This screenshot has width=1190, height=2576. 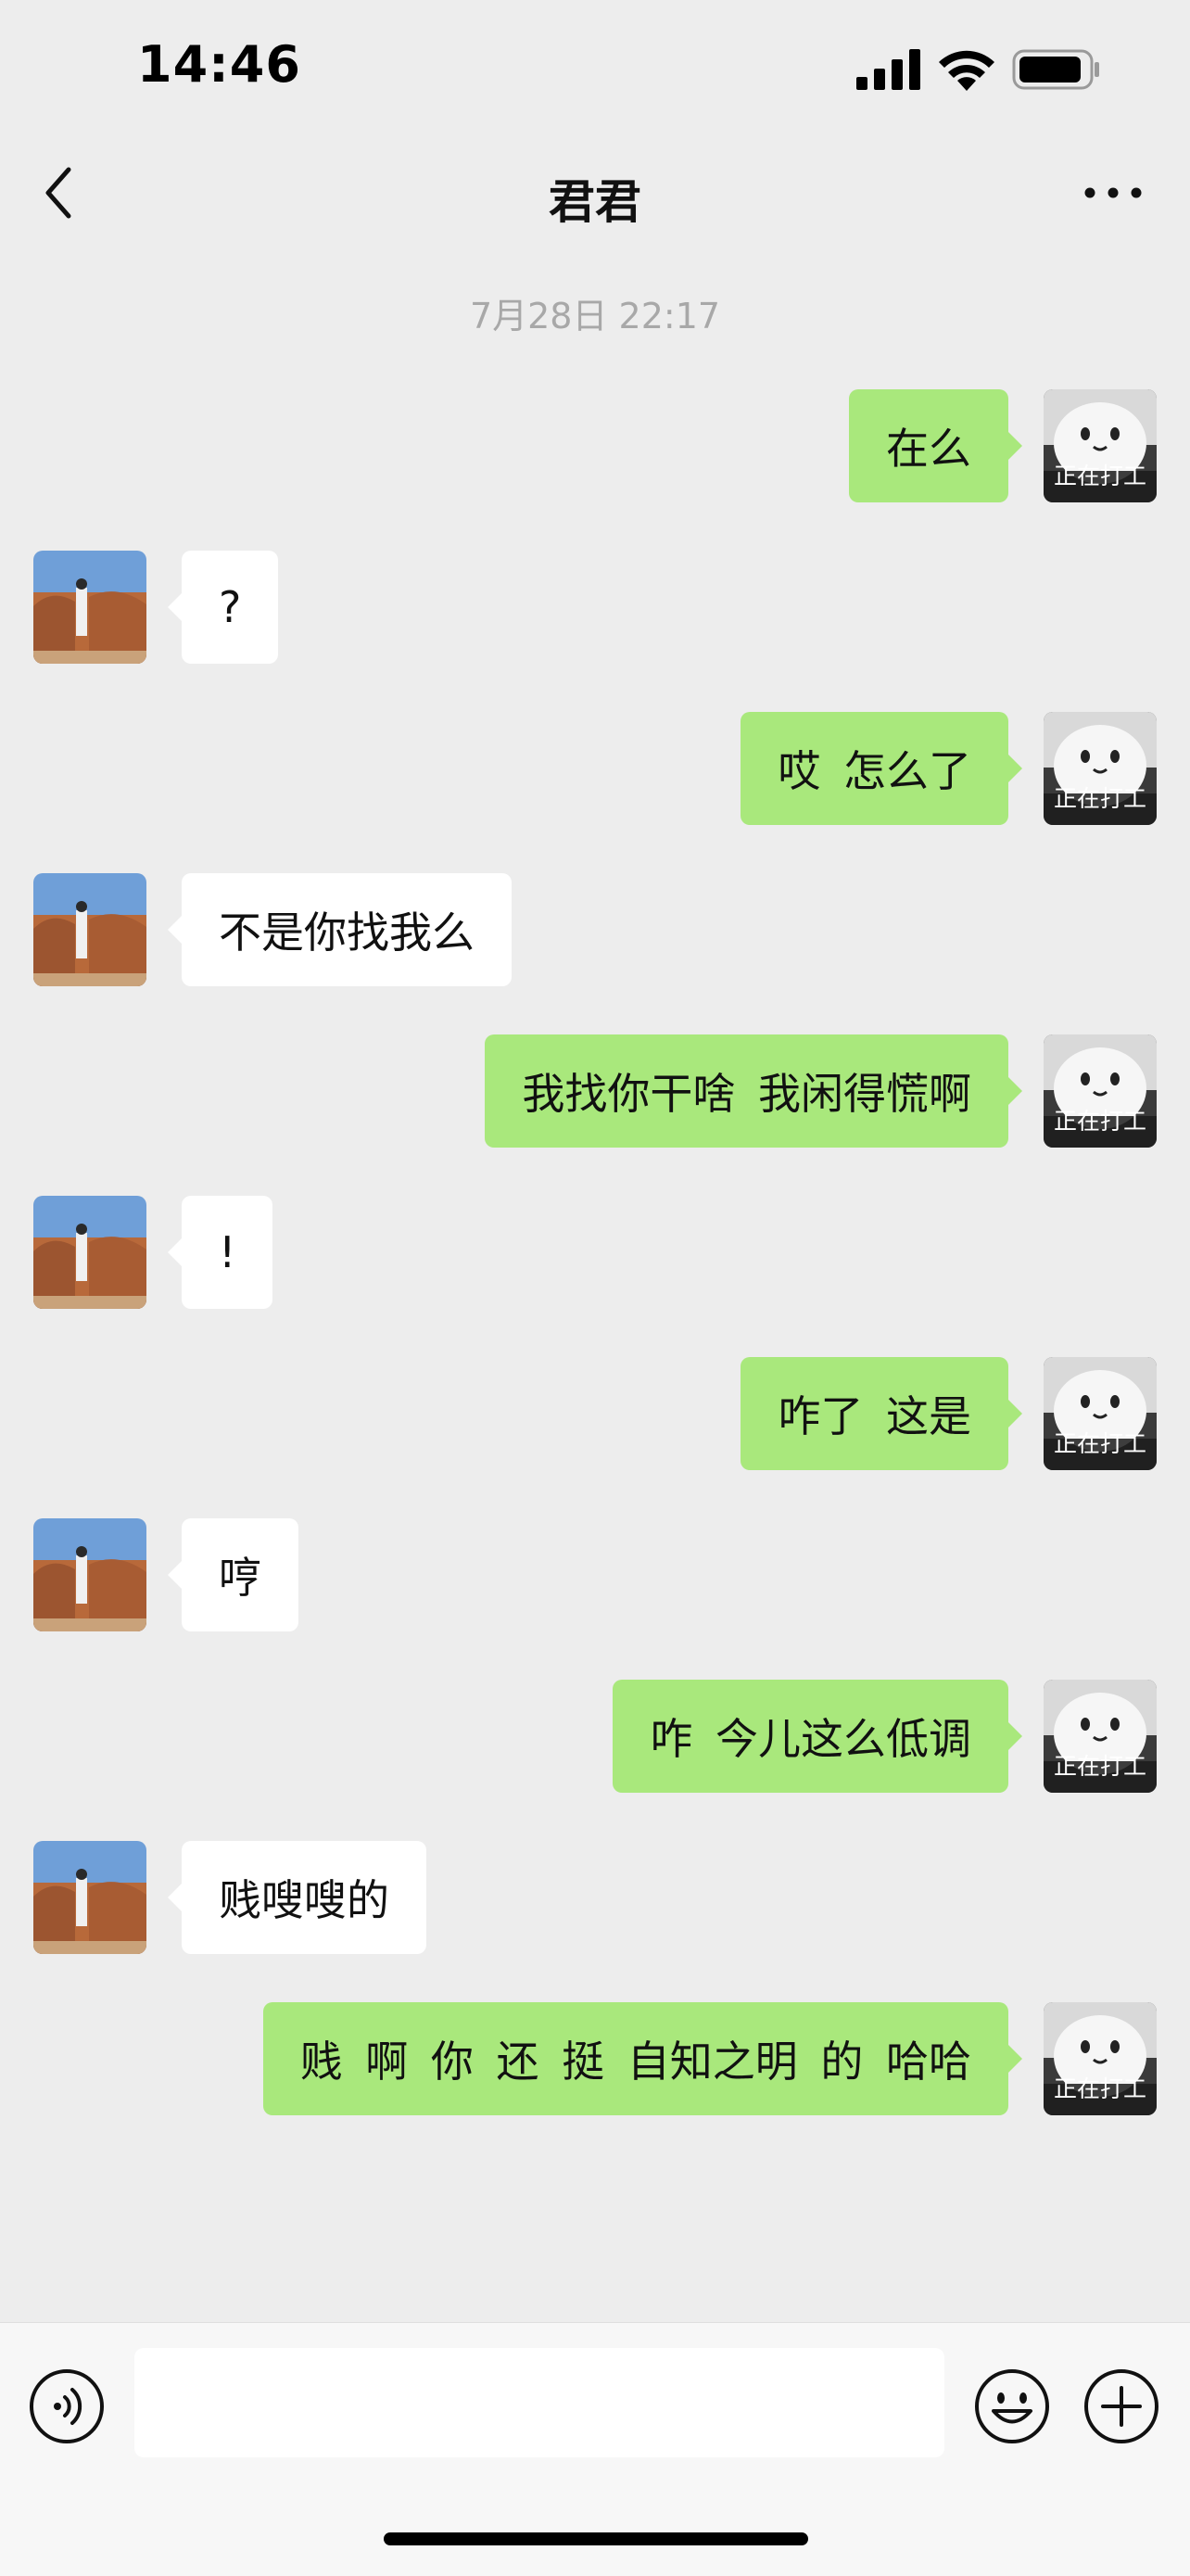 What do you see at coordinates (595, 202) in the screenshot?
I see `chat-title: 君君` at bounding box center [595, 202].